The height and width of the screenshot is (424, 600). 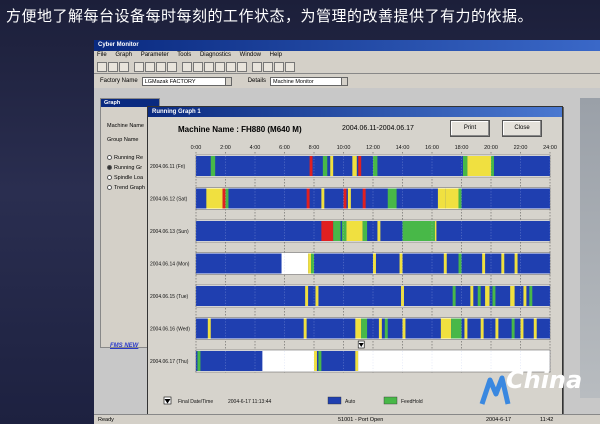 I want to click on china-logo: China, so click(x=538, y=393).